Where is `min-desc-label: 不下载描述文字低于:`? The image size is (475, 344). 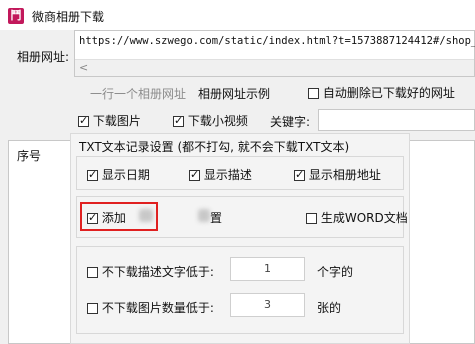 min-desc-label: 不下载描述文字低于: is located at coordinates (157, 272).